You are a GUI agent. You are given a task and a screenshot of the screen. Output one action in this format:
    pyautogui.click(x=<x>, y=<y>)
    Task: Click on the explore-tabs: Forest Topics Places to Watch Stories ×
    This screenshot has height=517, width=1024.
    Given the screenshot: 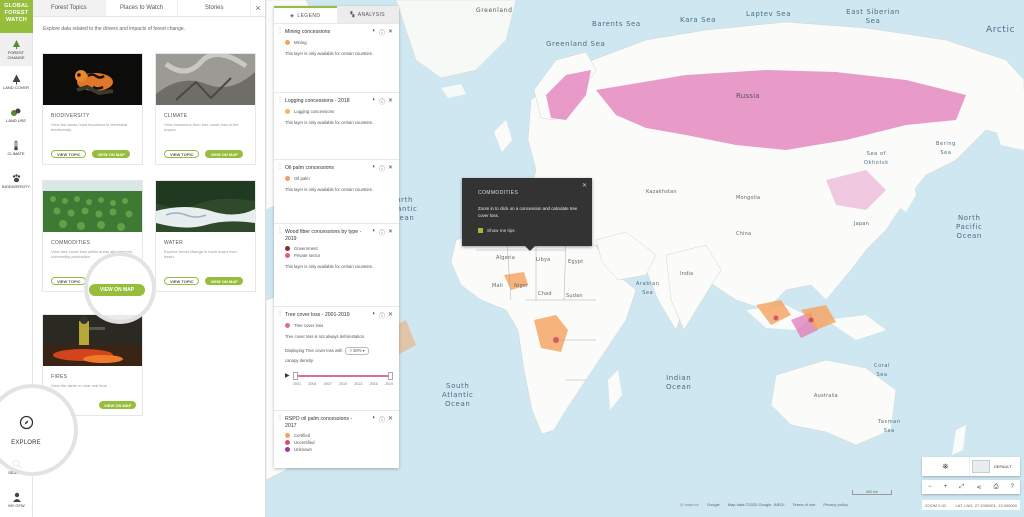 What is the action you would take?
    pyautogui.click(x=149, y=8)
    